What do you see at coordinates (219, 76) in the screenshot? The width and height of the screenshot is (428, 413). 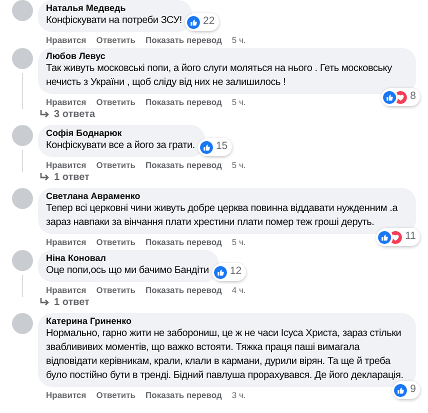 I see `comment-text: Так живуть московські попи, а його слуги моляться на нього . Геть московську нечисть з України , щоб сліду від них не залишилось !` at bounding box center [219, 76].